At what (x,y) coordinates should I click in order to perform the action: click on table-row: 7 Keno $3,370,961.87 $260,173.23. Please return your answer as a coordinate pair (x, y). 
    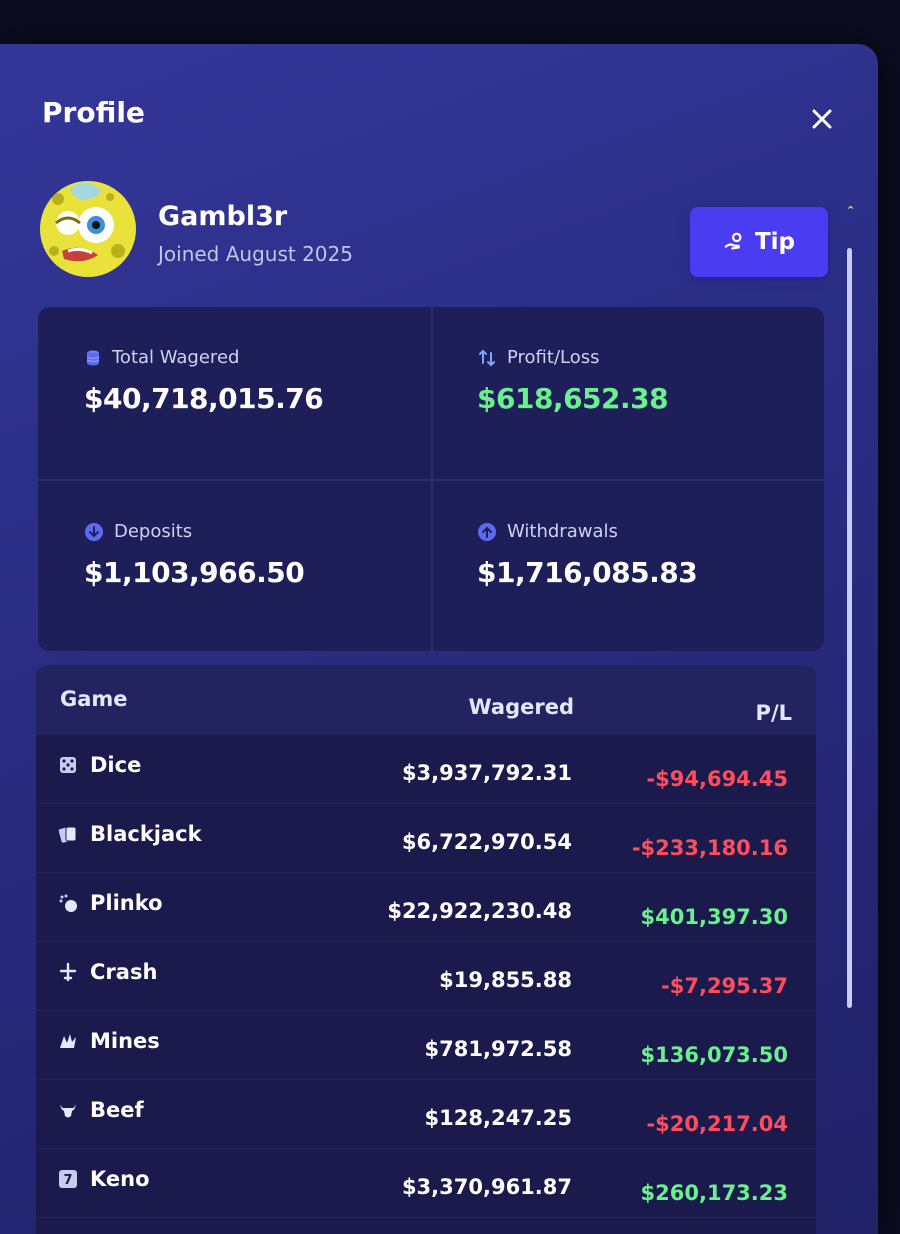
    Looking at the image, I should click on (426, 1183).